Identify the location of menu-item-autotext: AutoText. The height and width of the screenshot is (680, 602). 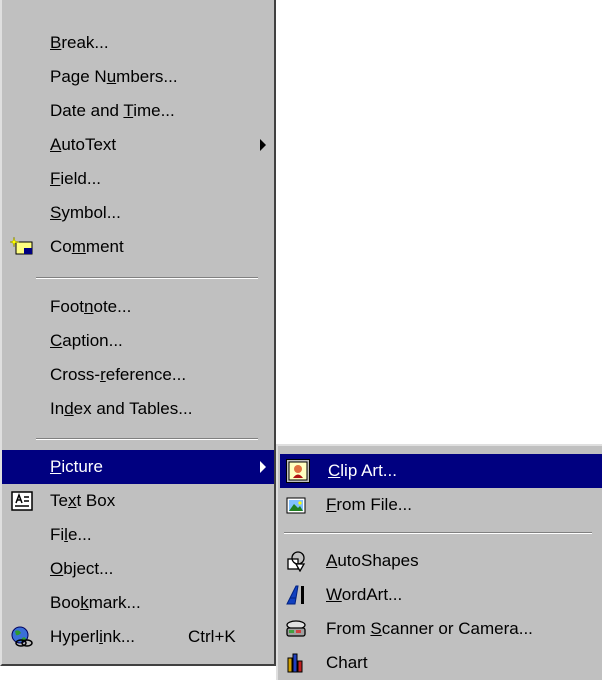
(138, 145).